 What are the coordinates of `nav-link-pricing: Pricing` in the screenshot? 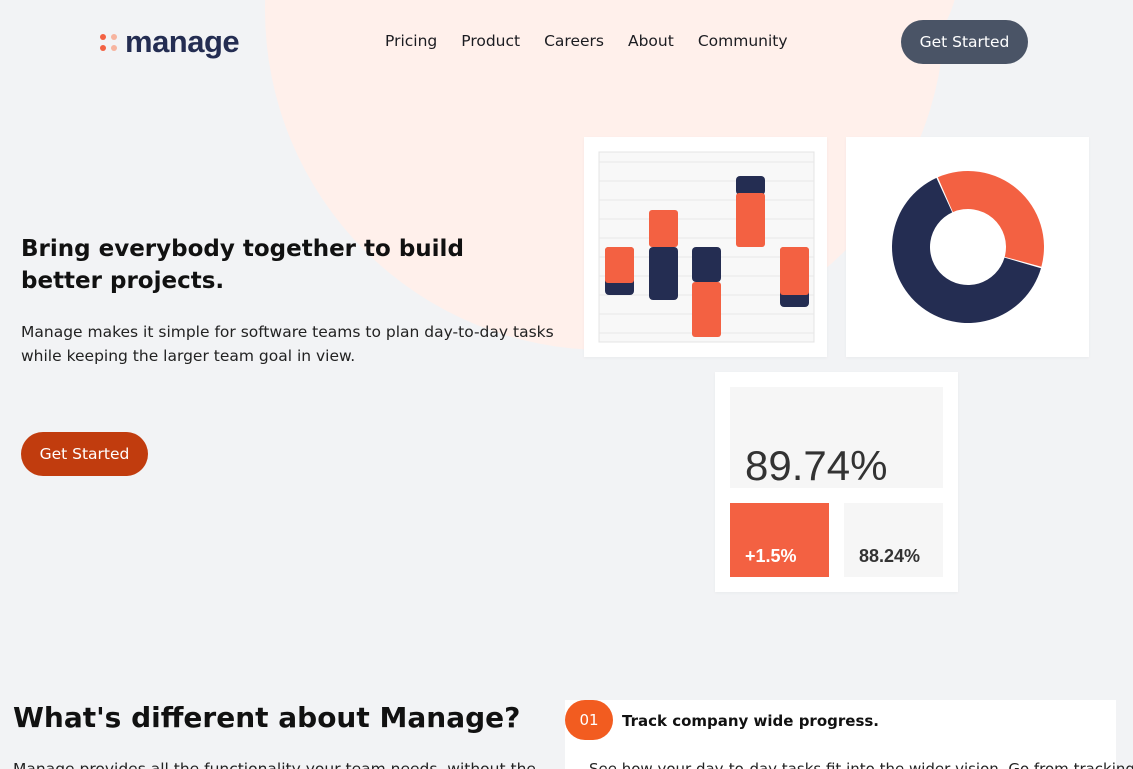 It's located at (411, 41).